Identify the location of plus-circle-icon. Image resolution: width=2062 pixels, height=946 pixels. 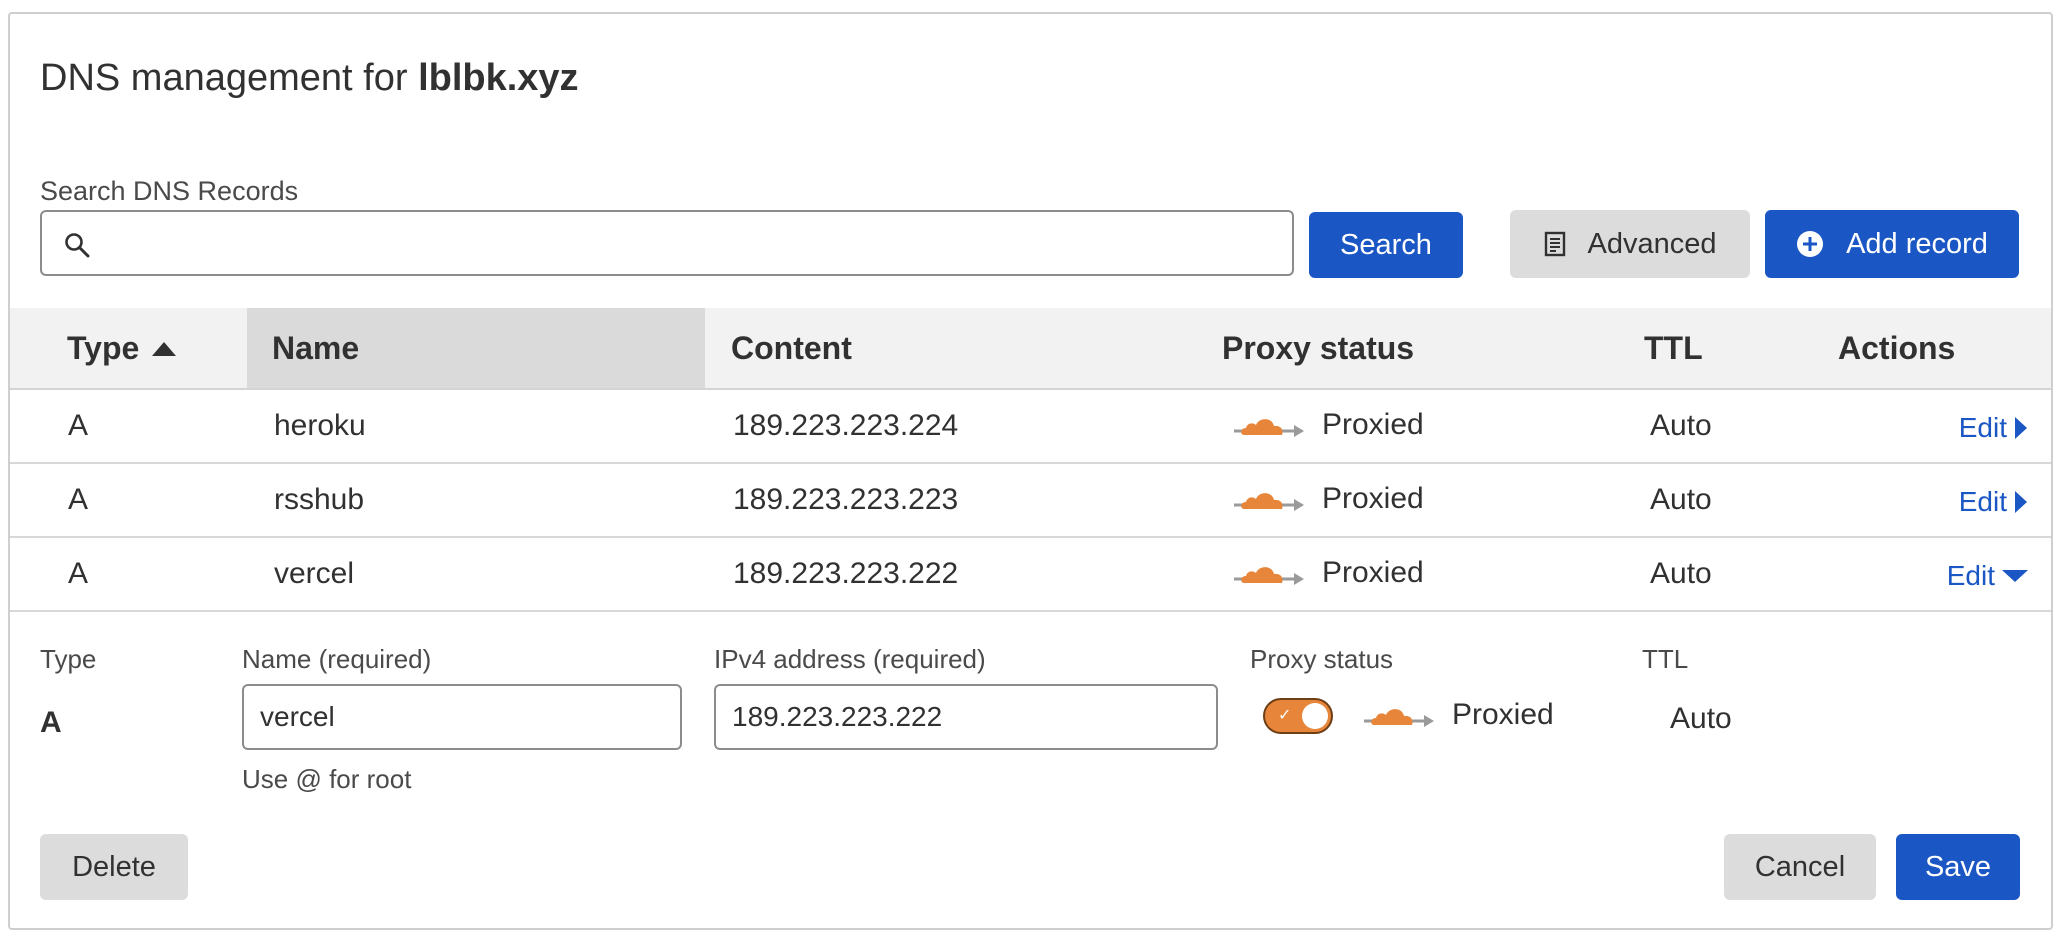
(1810, 244).